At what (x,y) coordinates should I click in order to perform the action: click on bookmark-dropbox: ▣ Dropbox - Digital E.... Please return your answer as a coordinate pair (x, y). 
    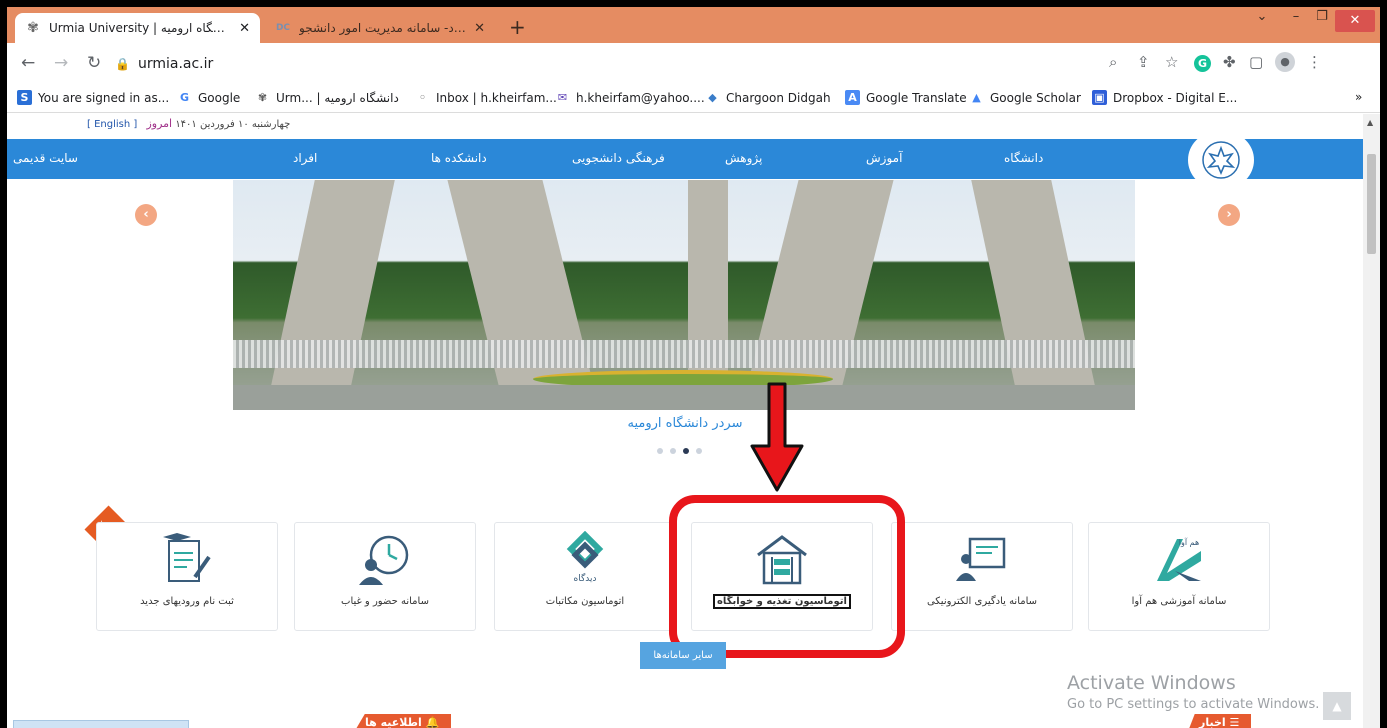
    Looking at the image, I should click on (1164, 97).